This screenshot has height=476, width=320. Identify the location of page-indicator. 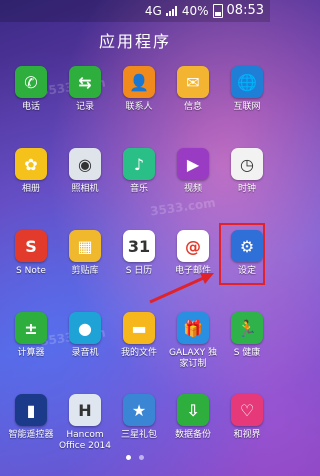
(135, 457).